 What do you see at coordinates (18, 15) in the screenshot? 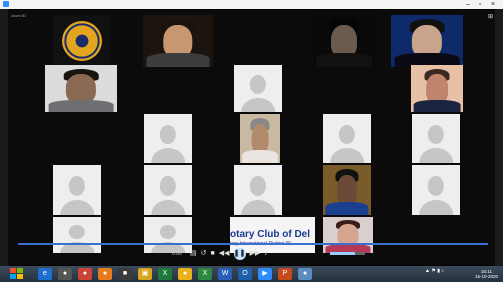
I see `meeting-id-label: zoom ID` at bounding box center [18, 15].